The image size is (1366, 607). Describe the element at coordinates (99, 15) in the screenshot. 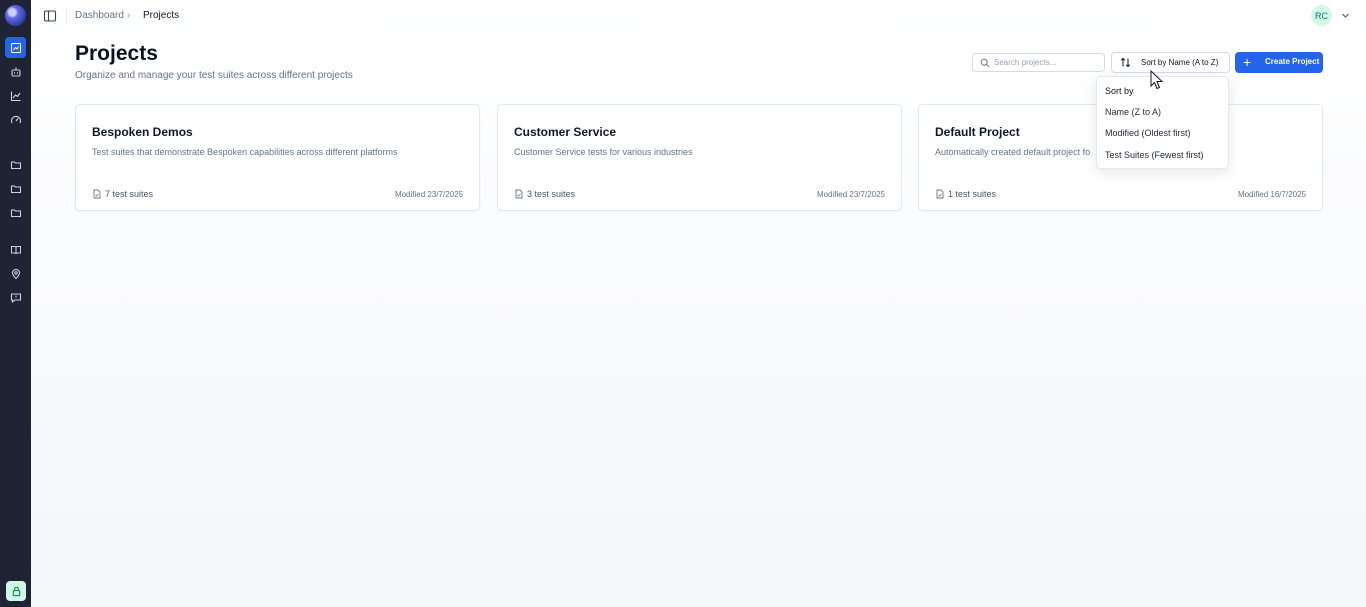

I see `breadcrumb-dashboard: Dashboard` at that location.